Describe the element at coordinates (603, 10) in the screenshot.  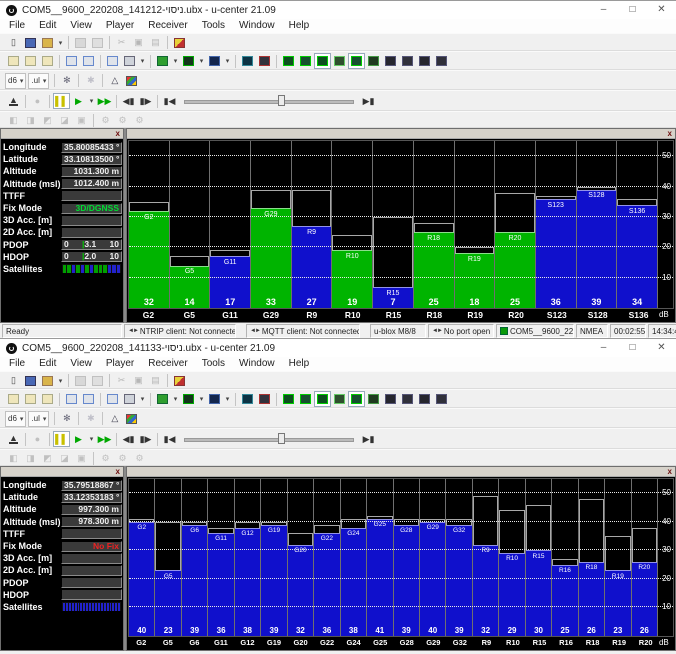
I see `minimize-button: –` at that location.